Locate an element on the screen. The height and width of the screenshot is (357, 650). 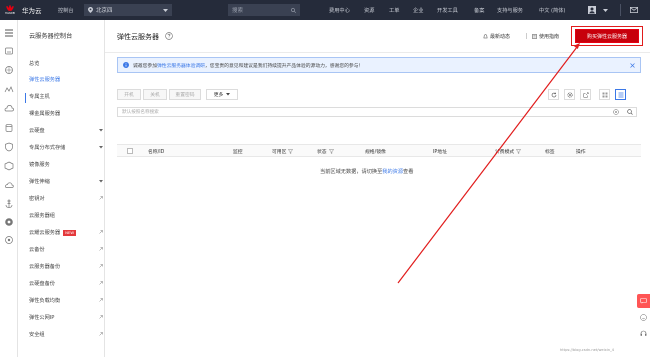
user-guide-link: 使用指南 is located at coordinates (545, 36).